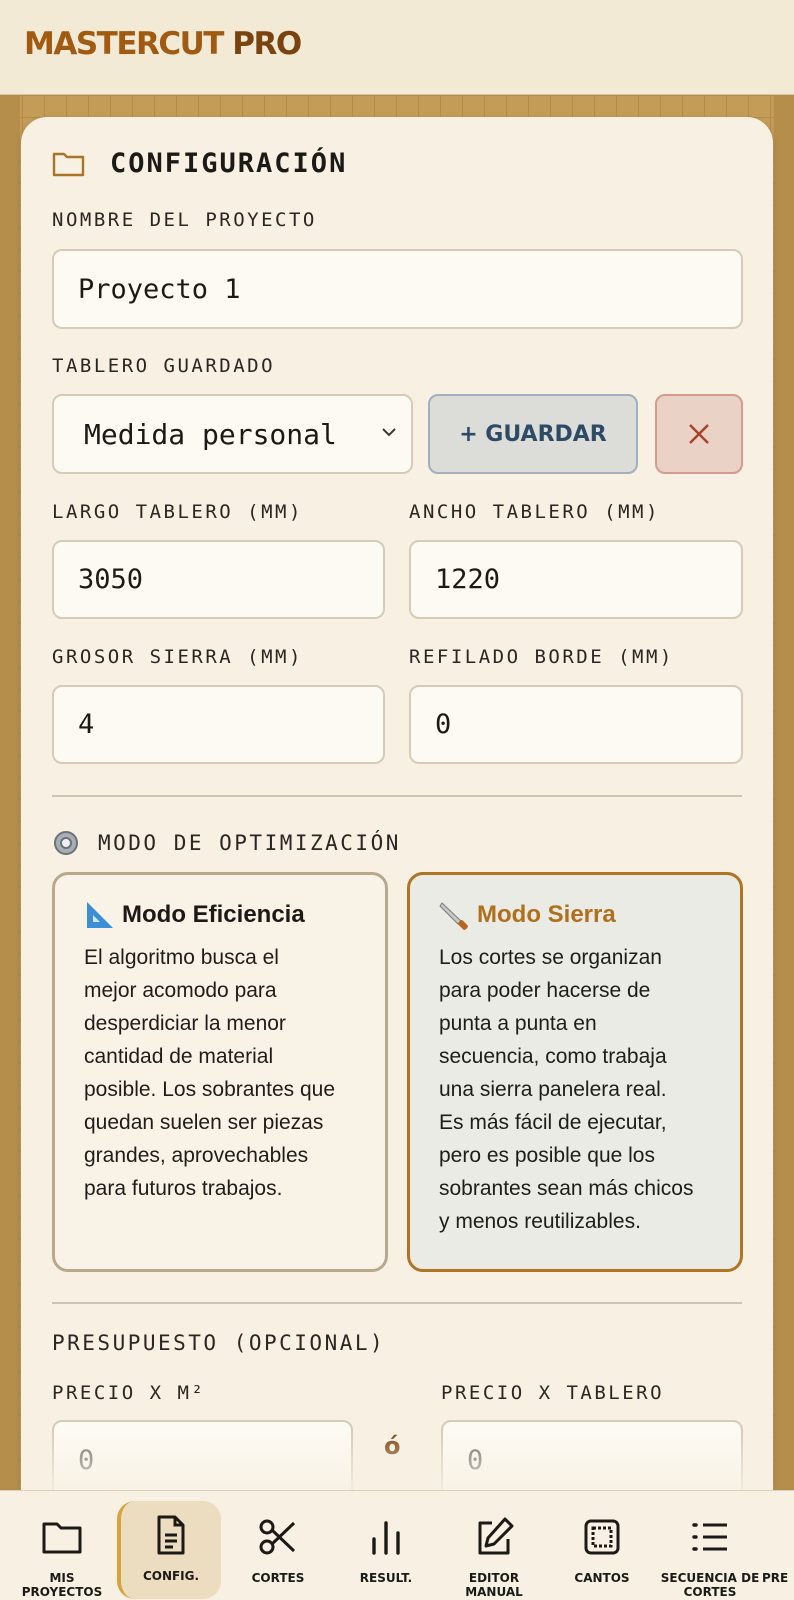 The height and width of the screenshot is (1600, 794). What do you see at coordinates (602, 1578) in the screenshot?
I see `nav-label: CANTOS` at bounding box center [602, 1578].